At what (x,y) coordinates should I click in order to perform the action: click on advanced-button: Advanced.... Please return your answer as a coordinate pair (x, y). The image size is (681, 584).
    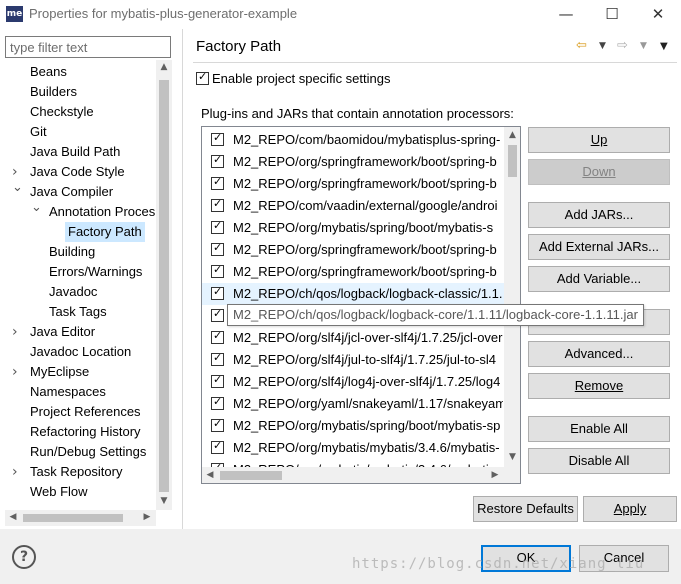
    Looking at the image, I should click on (599, 354).